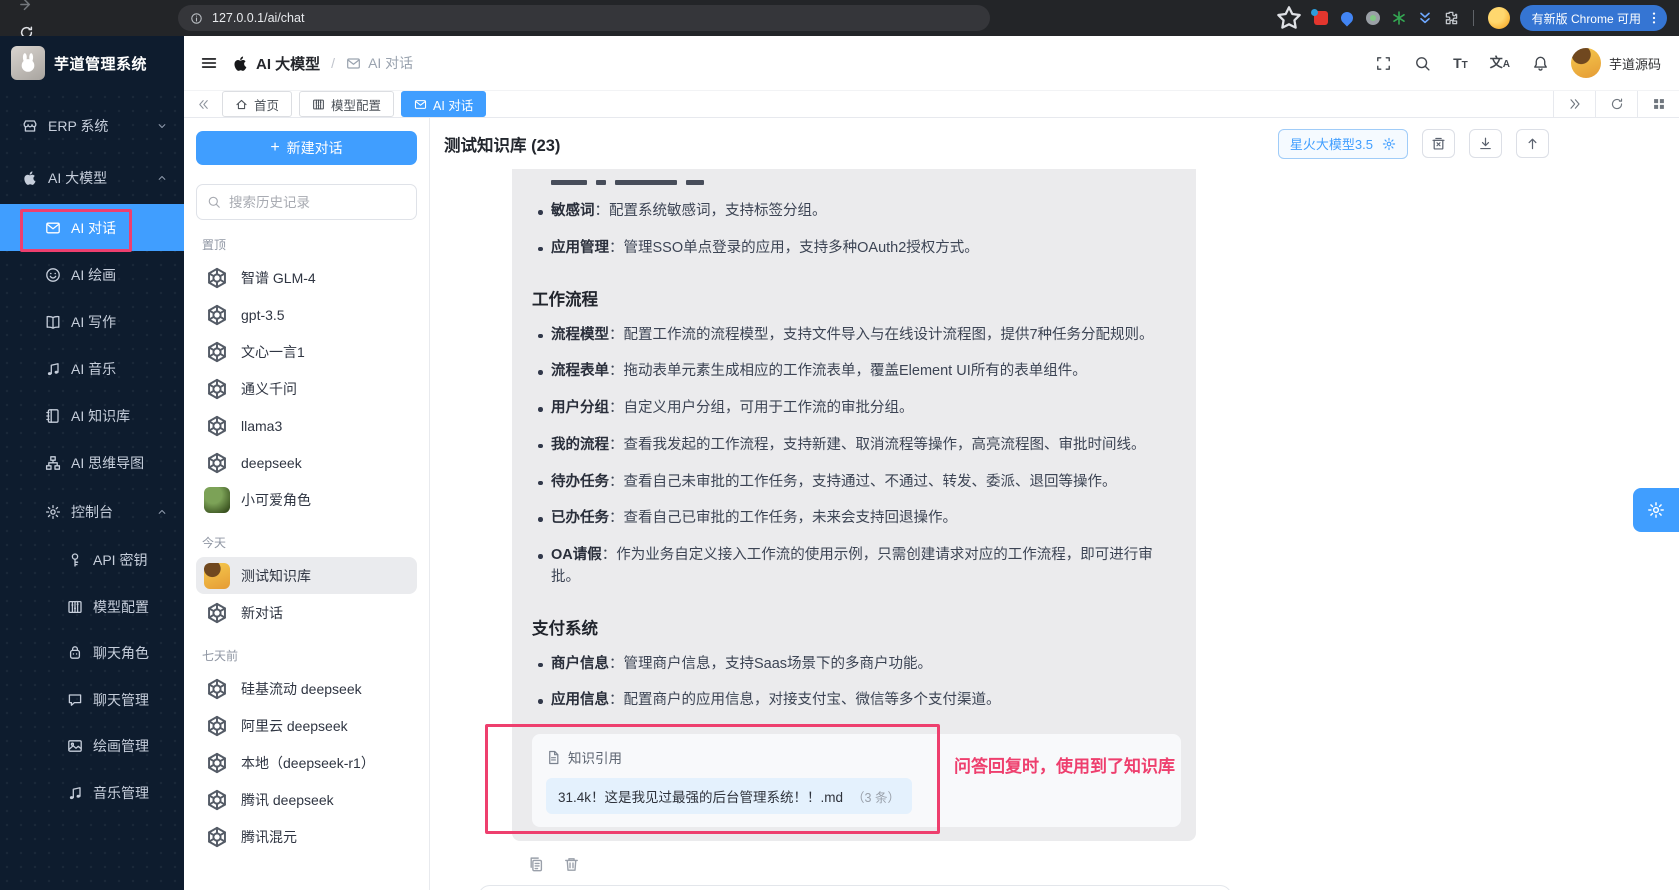 The width and height of the screenshot is (1679, 890). Describe the element at coordinates (1485, 143) in the screenshot. I see `download-button` at that location.